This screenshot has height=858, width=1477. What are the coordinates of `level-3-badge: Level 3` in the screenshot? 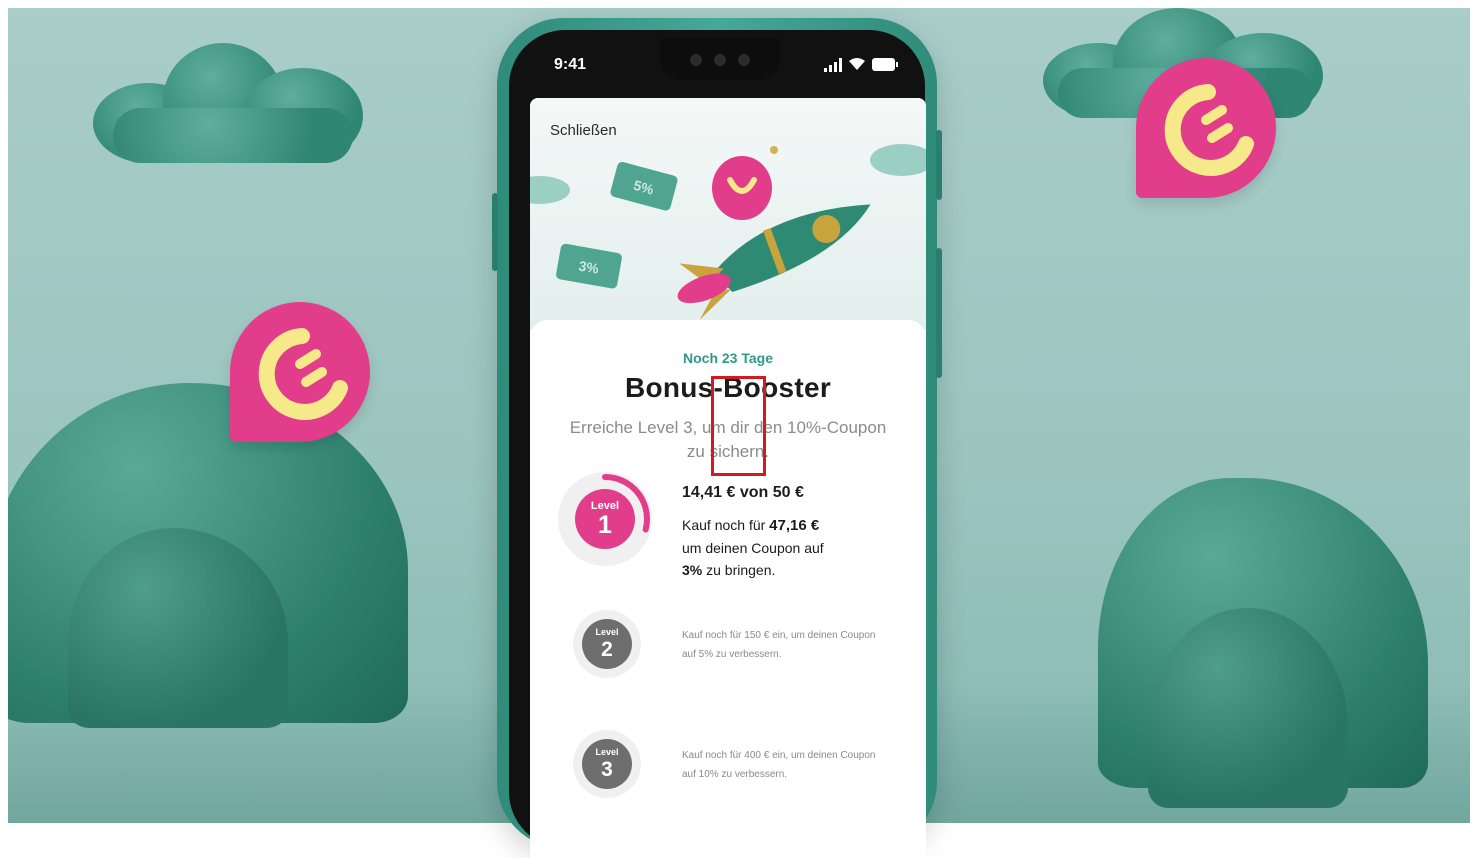 It's located at (607, 764).